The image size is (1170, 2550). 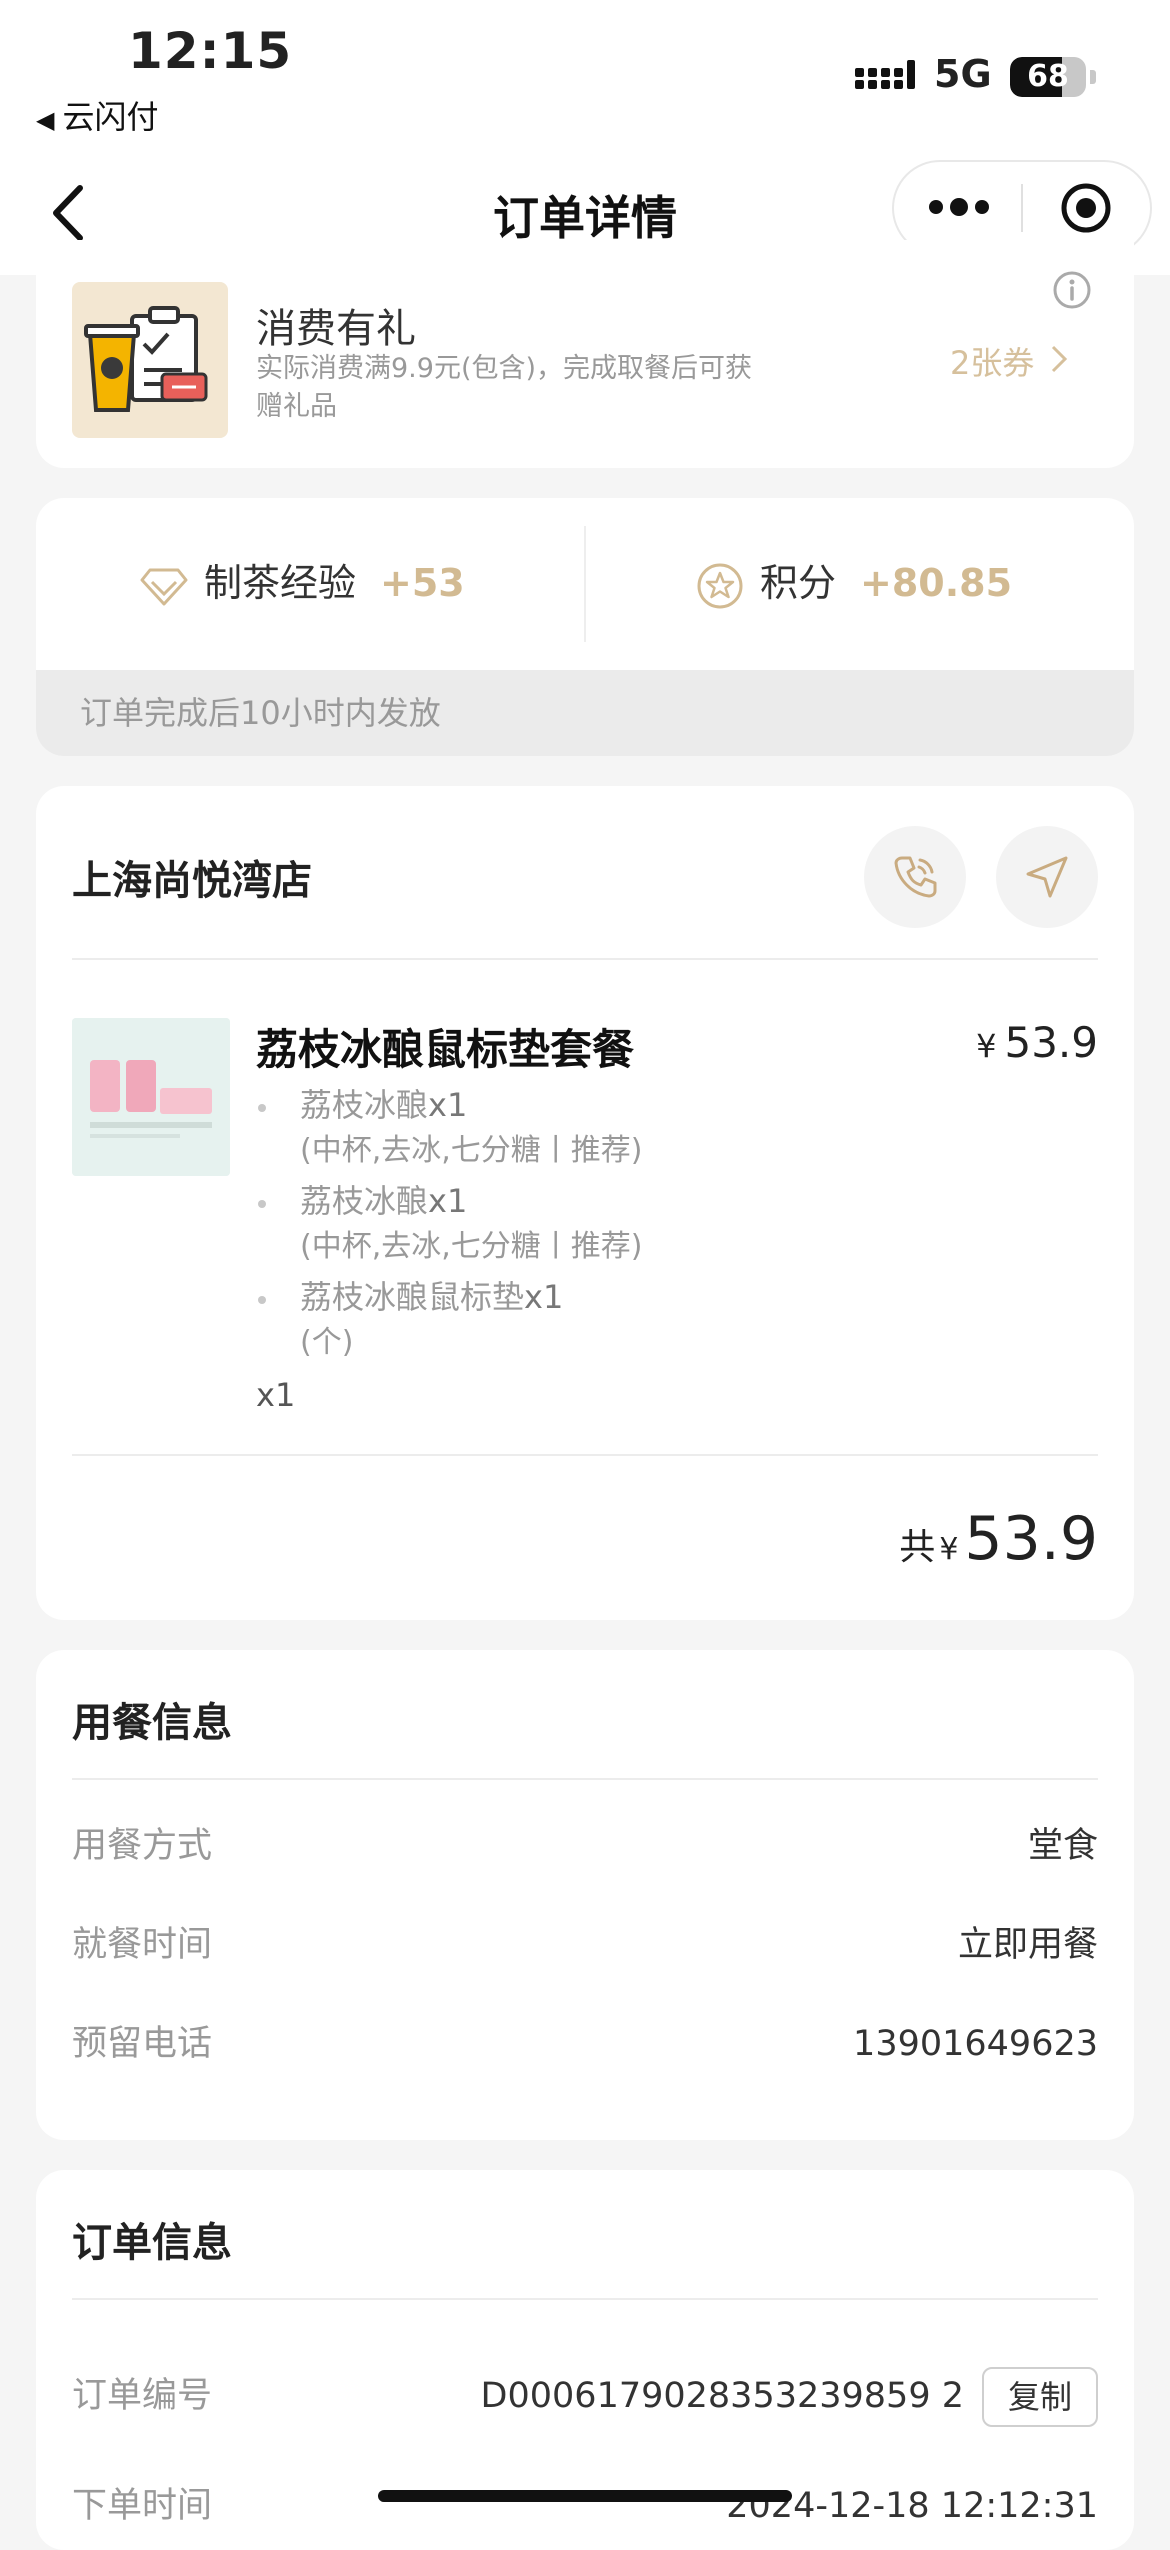 What do you see at coordinates (445, 1049) in the screenshot?
I see `product-name: 荔枝冰酿鼠标垫套餐` at bounding box center [445, 1049].